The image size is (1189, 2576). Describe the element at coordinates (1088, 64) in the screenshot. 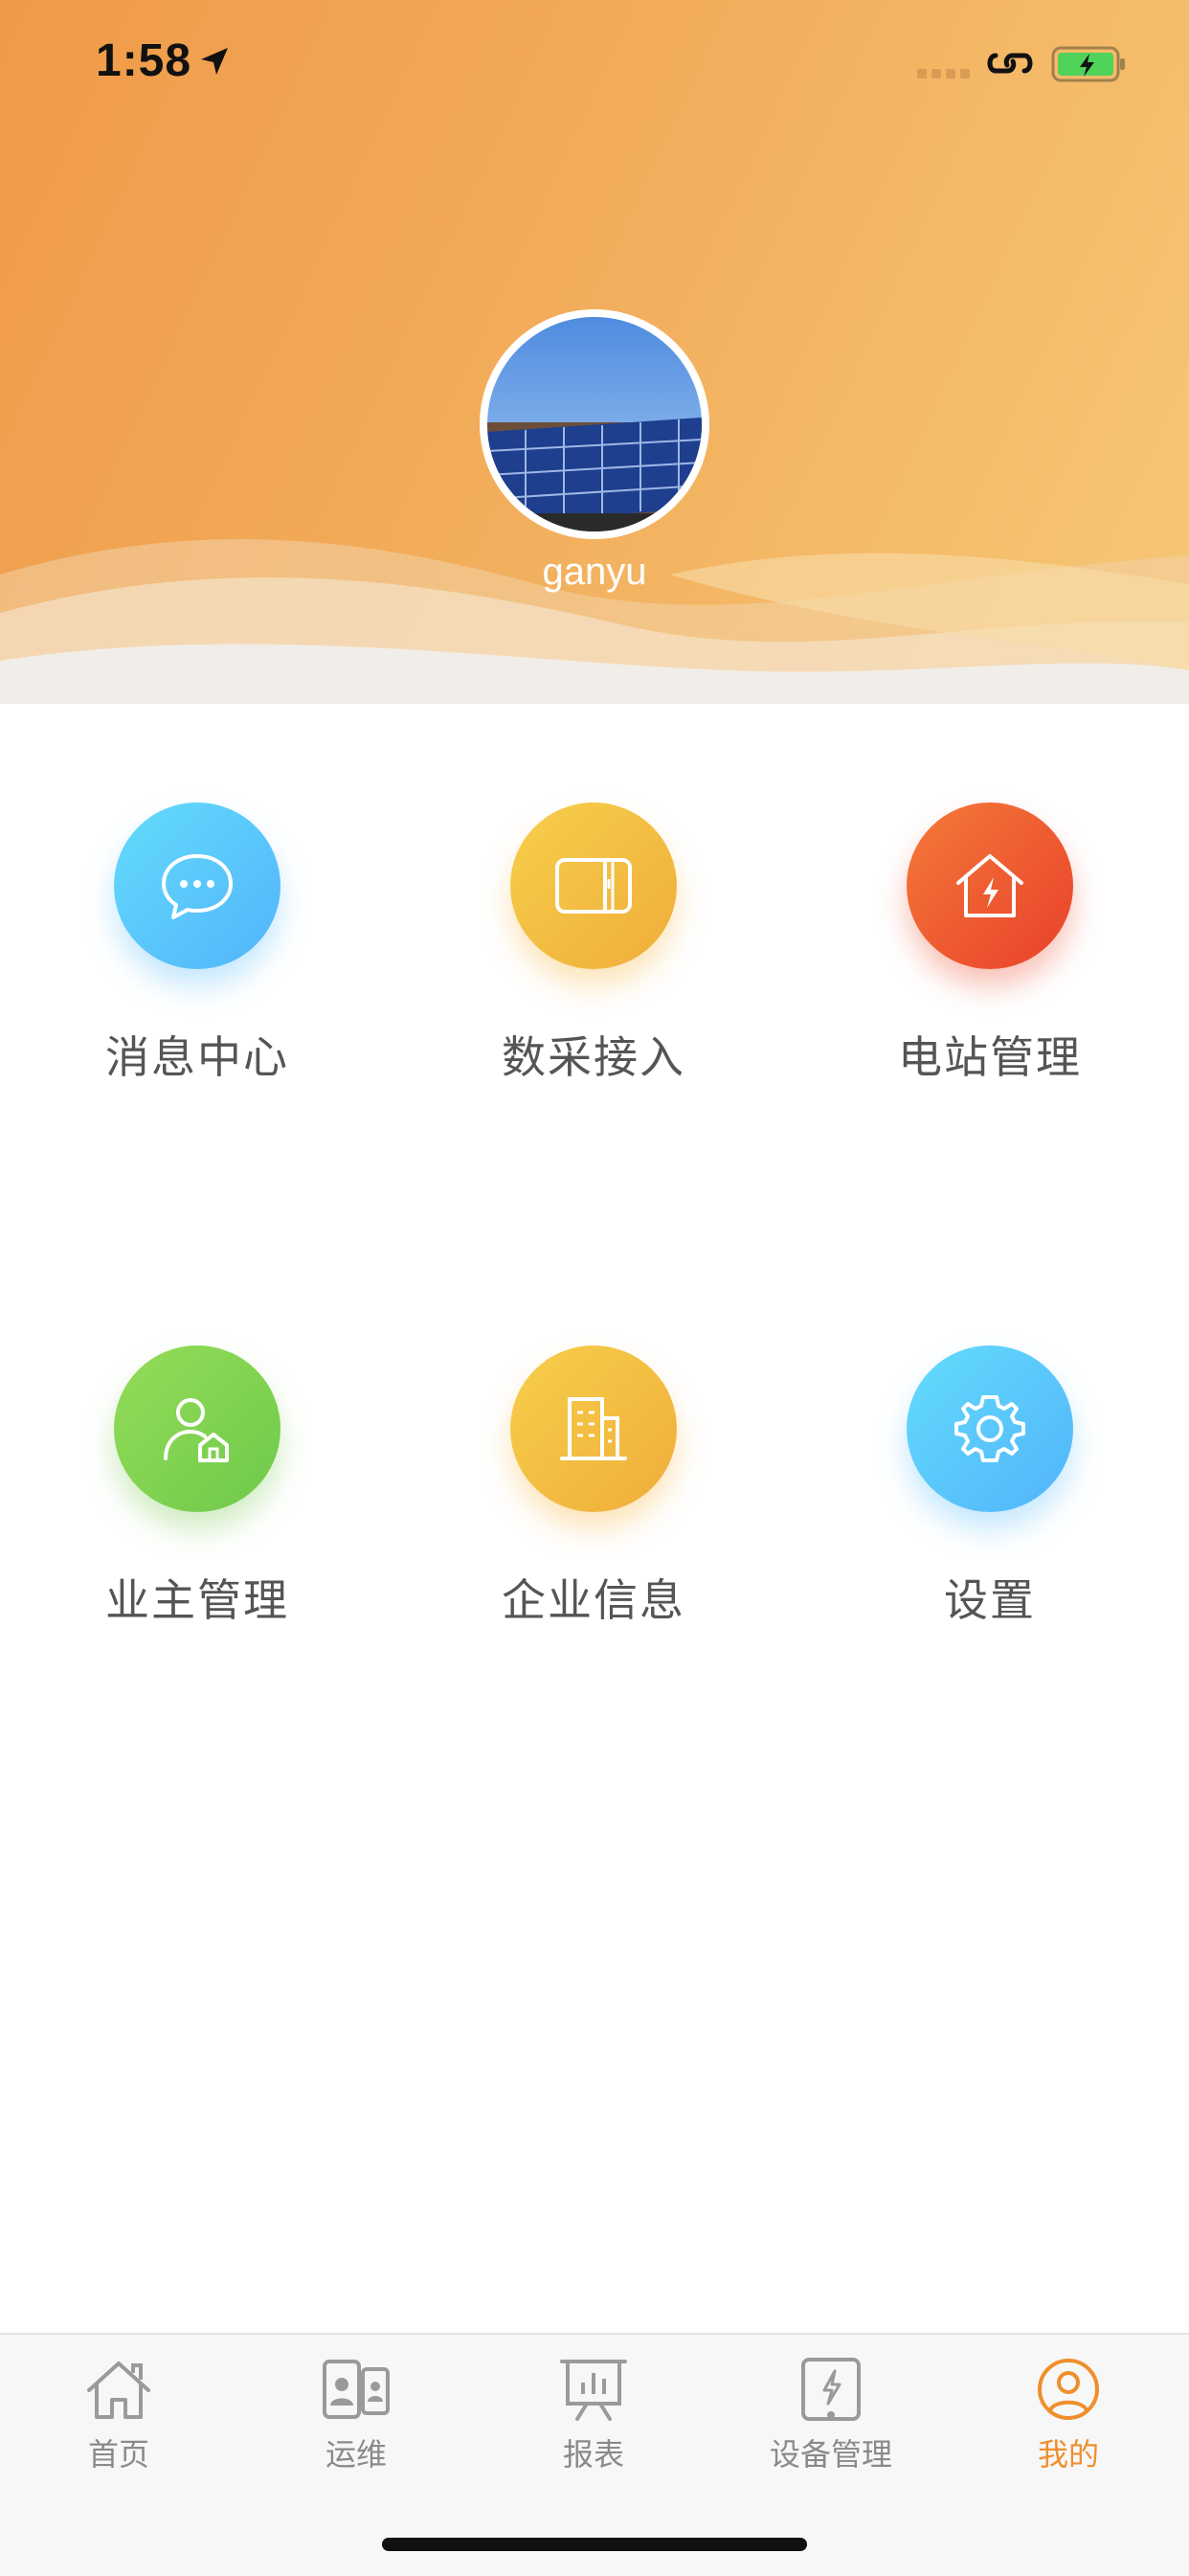

I see `battery-charging-icon` at that location.